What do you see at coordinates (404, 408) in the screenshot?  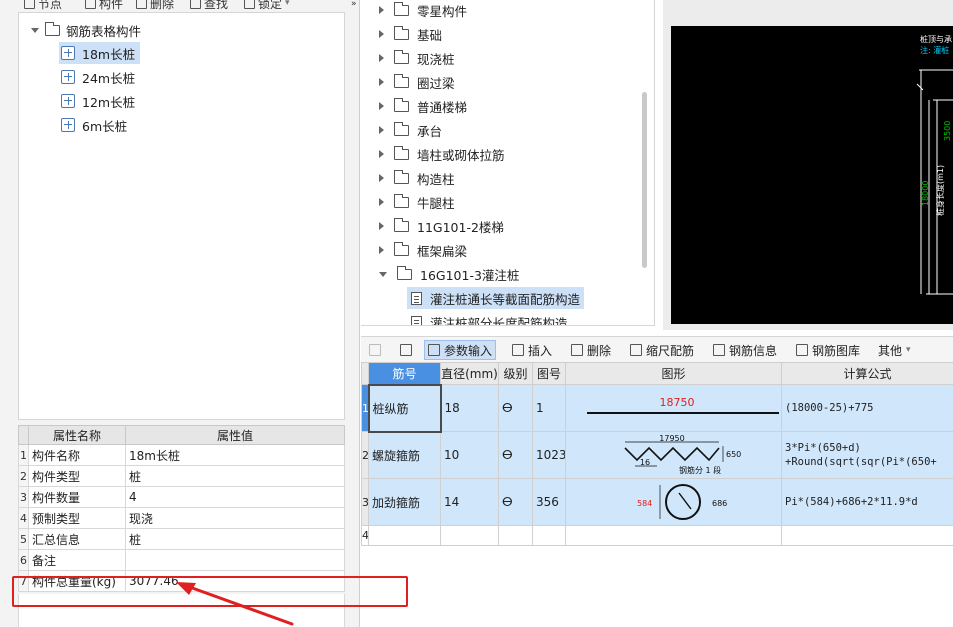 I see `rebar-name-cell: 桩纵筋` at bounding box center [404, 408].